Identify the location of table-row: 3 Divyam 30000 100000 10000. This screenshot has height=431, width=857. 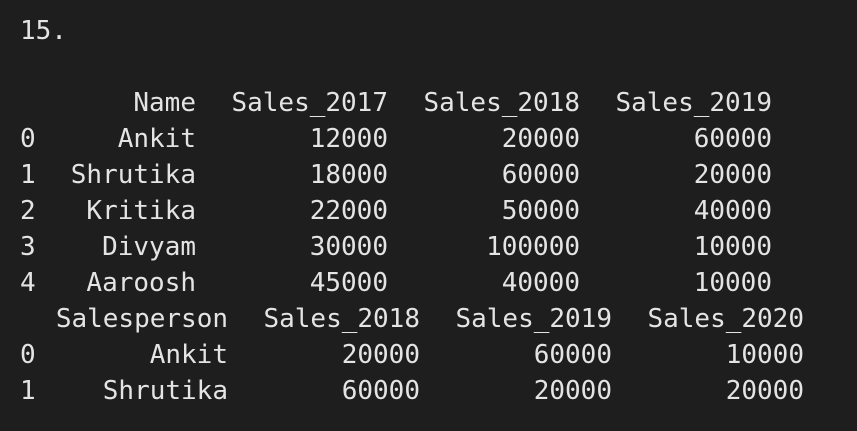
(438, 247).